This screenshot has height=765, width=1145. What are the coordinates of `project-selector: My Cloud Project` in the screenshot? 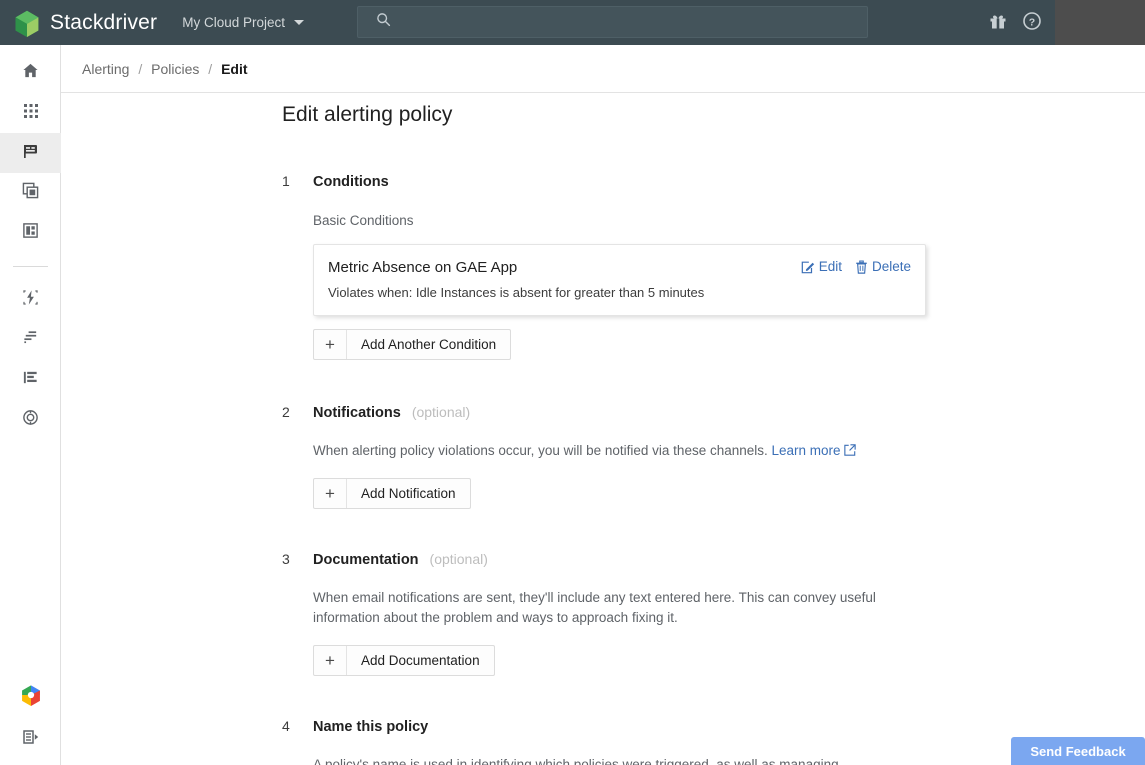 It's located at (243, 22).